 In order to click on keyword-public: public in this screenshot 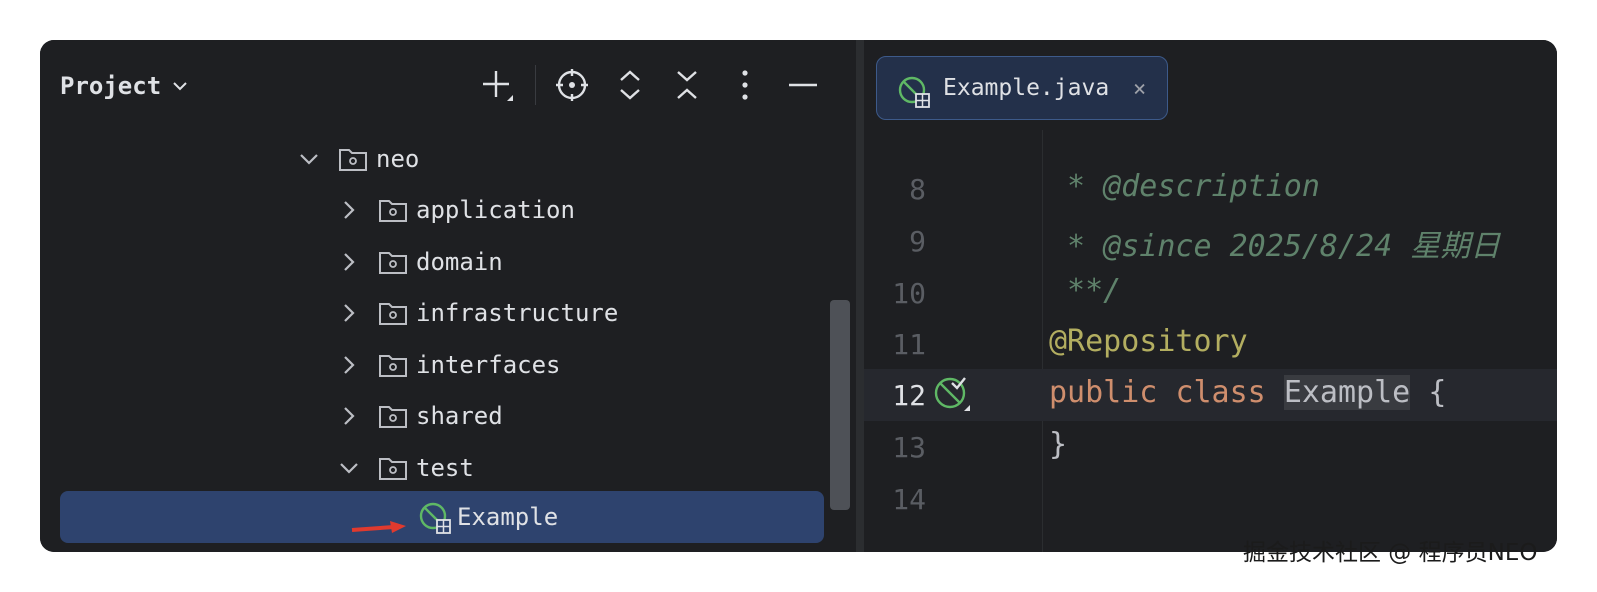, I will do `click(1103, 392)`.